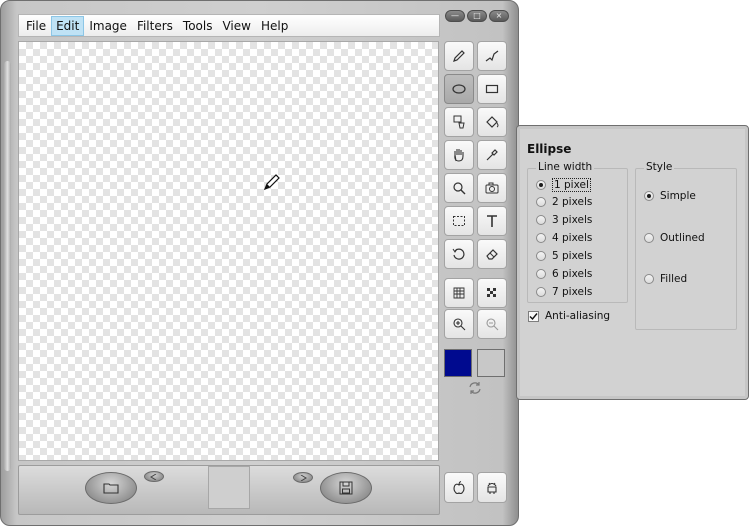 Image resolution: width=750 pixels, height=526 pixels. I want to click on pattern-icon, so click(491, 292).